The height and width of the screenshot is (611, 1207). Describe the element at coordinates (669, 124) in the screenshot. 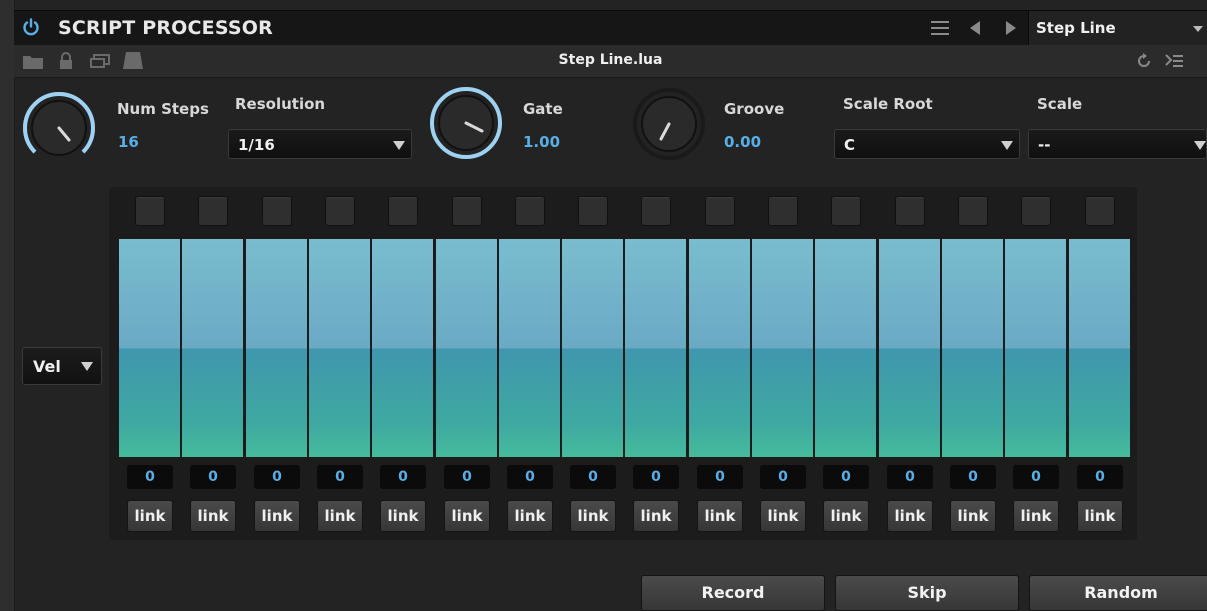

I see `groove-knob` at that location.